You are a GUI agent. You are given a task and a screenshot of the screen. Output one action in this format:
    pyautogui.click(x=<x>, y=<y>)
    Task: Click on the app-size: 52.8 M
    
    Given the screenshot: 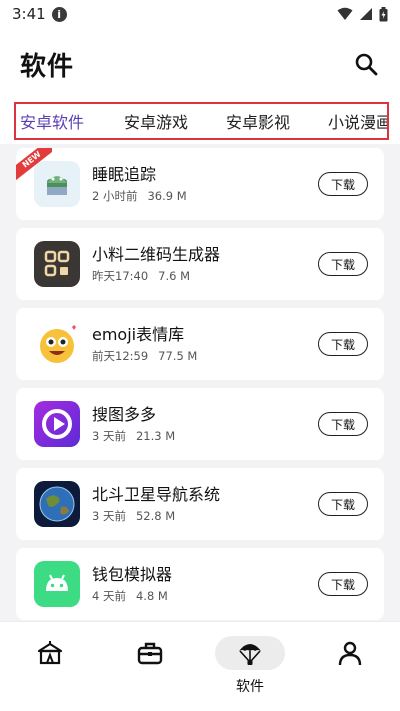 What is the action you would take?
    pyautogui.click(x=155, y=515)
    